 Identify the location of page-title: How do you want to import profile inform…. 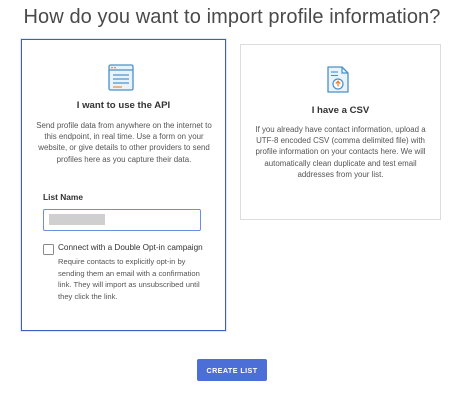
(232, 17).